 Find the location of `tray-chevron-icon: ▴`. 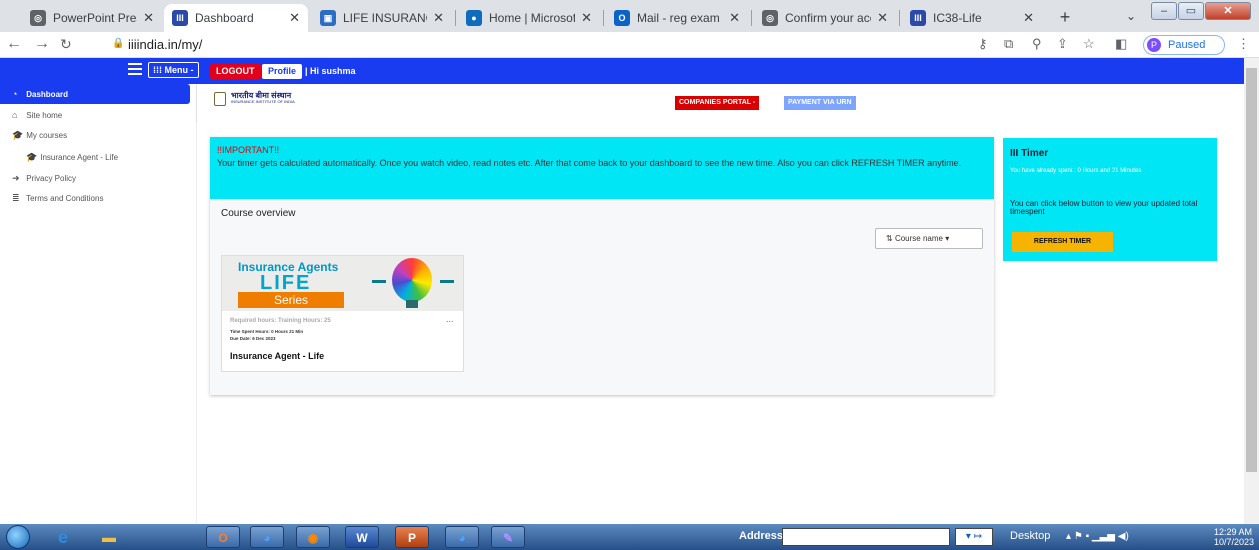

tray-chevron-icon: ▴ is located at coordinates (1068, 536).